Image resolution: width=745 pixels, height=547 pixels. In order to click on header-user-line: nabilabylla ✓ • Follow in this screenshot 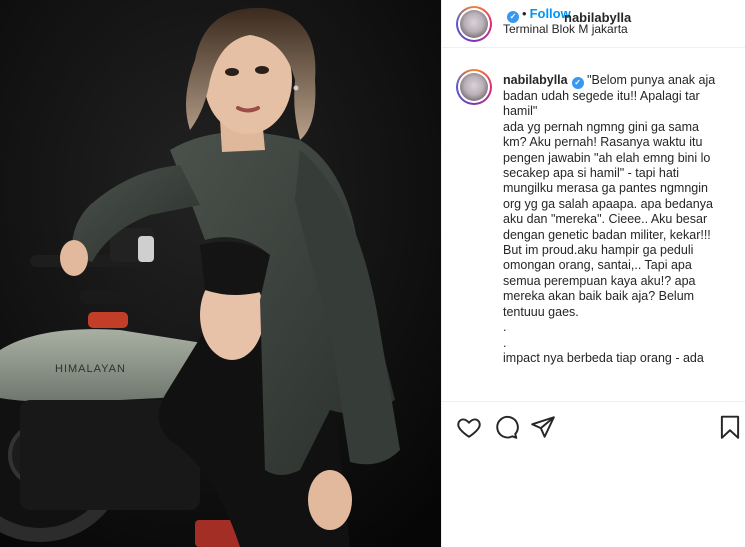, I will do `click(567, 15)`.